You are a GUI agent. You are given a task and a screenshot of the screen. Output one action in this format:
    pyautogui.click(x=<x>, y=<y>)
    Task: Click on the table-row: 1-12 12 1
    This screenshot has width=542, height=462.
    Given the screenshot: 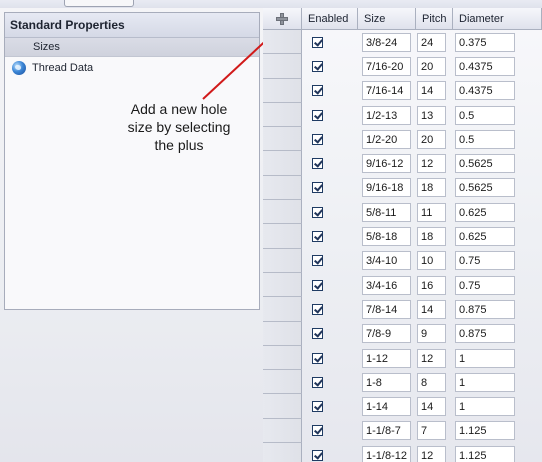 What is the action you would take?
    pyautogui.click(x=402, y=358)
    